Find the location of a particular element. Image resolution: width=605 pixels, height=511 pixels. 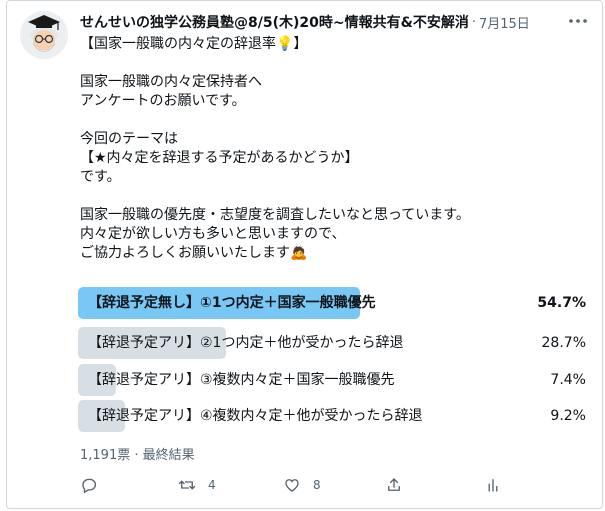

poll-option-label: 【辞退予定無し】①1つ内定＋国家一般職優先 is located at coordinates (232, 303).